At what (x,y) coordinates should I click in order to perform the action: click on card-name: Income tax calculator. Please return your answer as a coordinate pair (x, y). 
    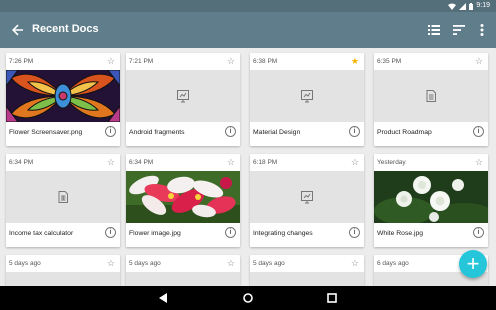
    Looking at the image, I should click on (41, 233).